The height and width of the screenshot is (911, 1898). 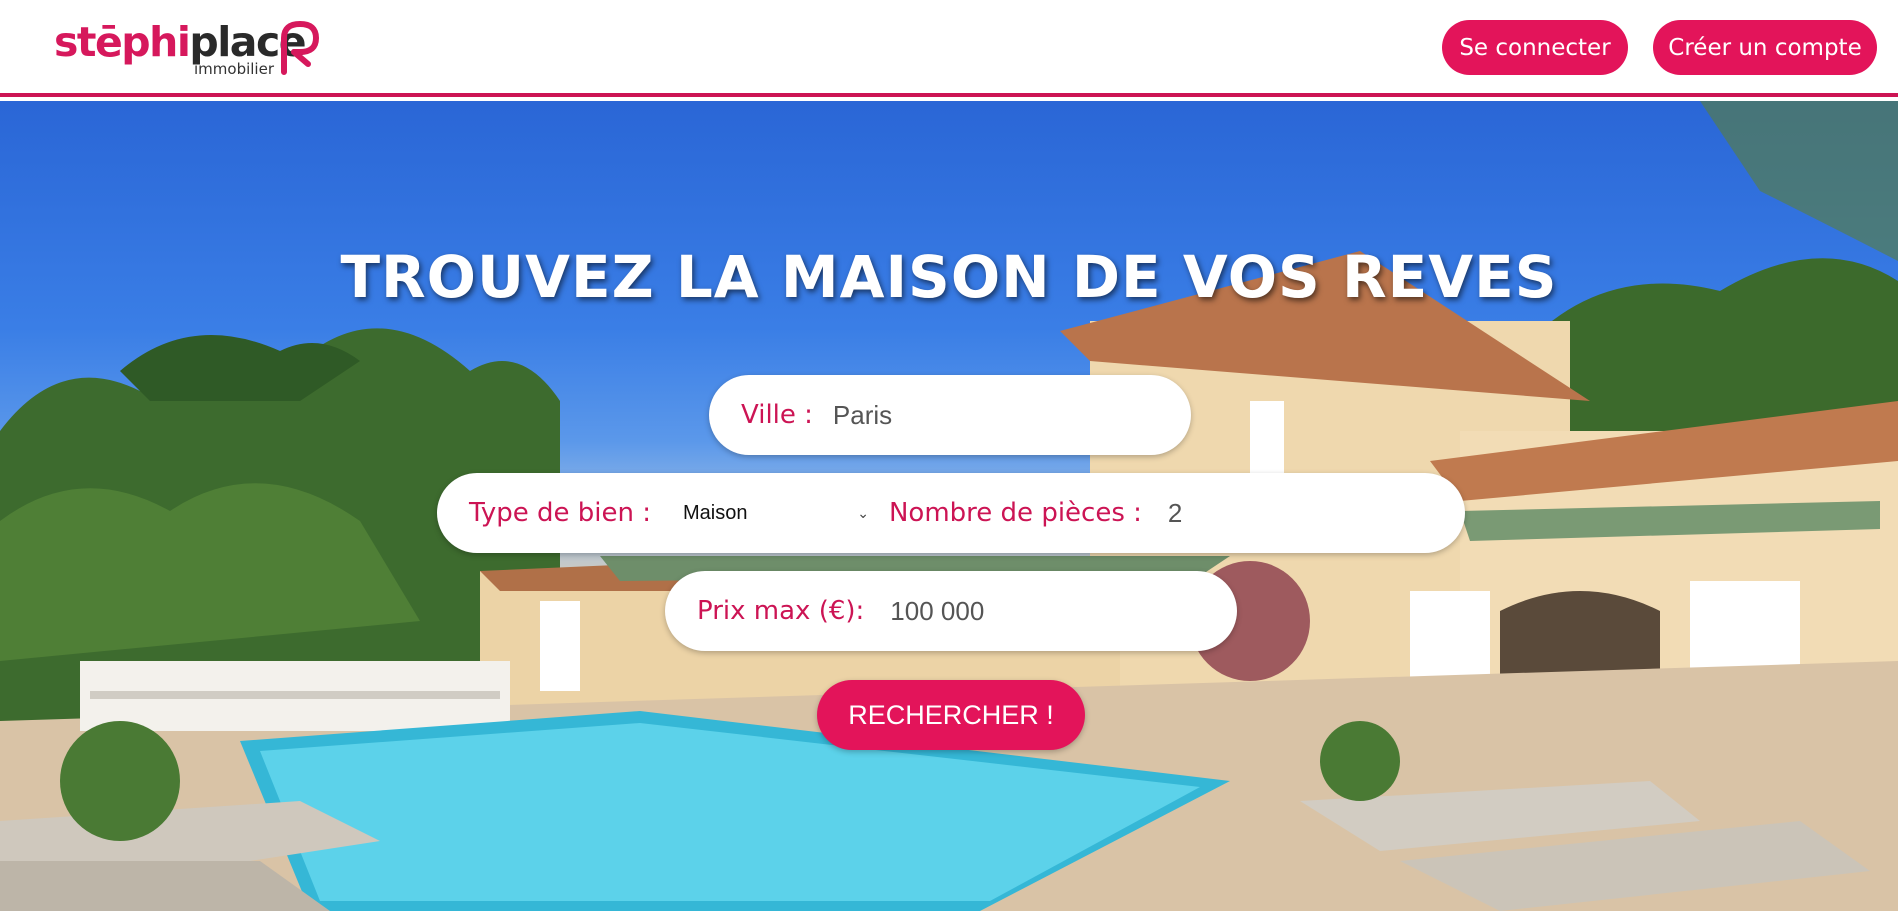 I want to click on city-input: Paris, so click(x=862, y=415).